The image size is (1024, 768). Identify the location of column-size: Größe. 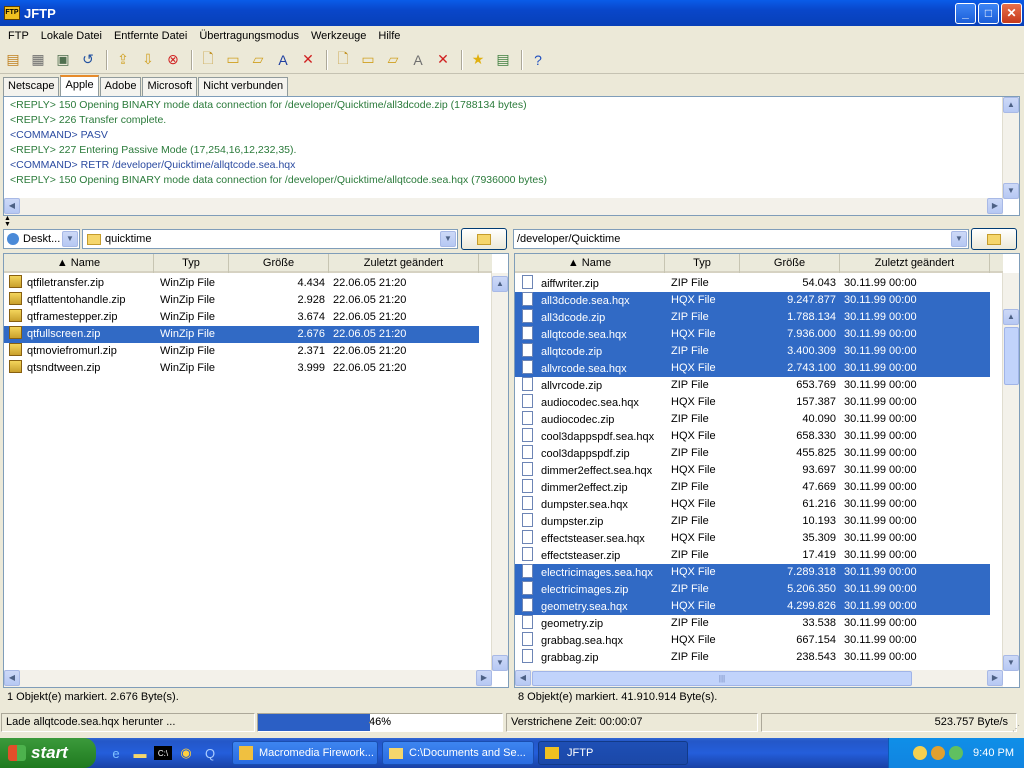
(279, 263).